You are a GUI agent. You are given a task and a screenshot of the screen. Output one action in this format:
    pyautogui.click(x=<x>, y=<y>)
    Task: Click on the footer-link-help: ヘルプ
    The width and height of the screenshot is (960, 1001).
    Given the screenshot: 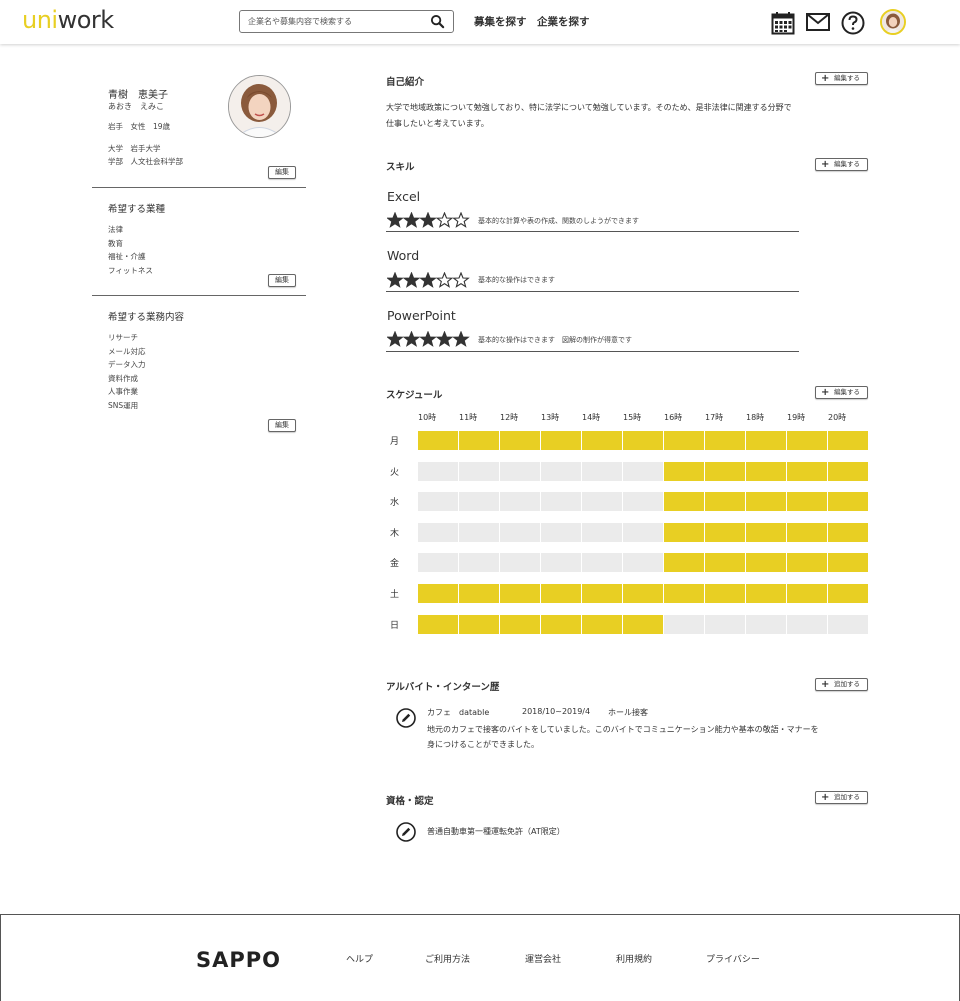 What is the action you would take?
    pyautogui.click(x=359, y=958)
    